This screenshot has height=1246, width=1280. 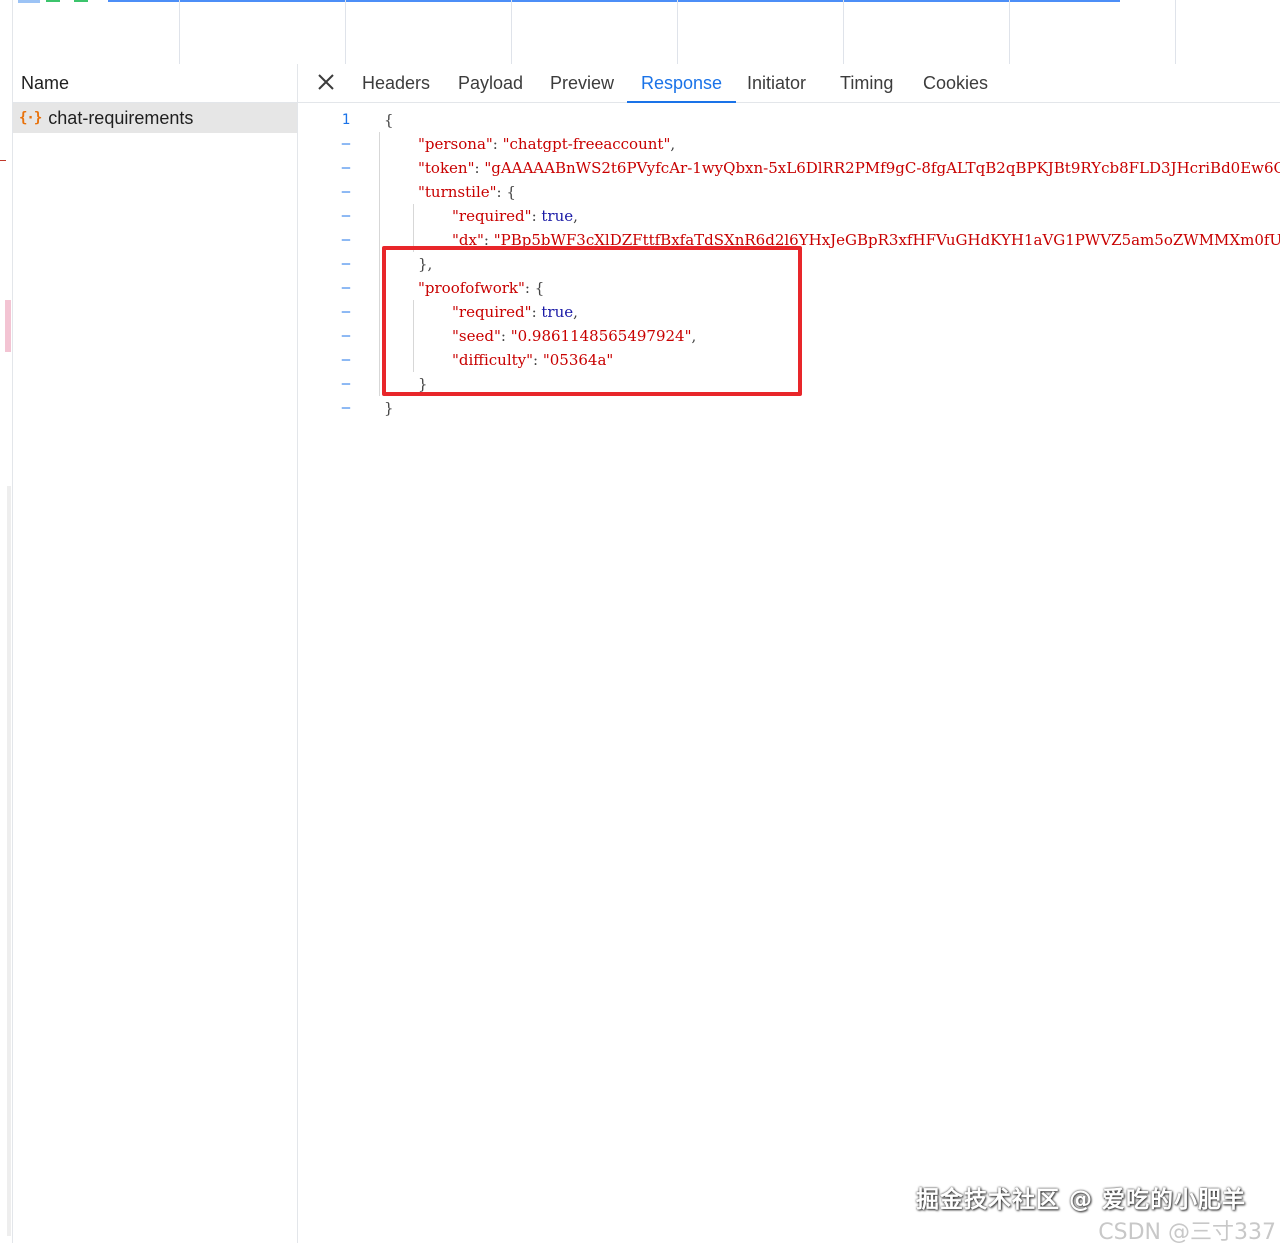 I want to click on json-key: "persona", so click(x=455, y=144).